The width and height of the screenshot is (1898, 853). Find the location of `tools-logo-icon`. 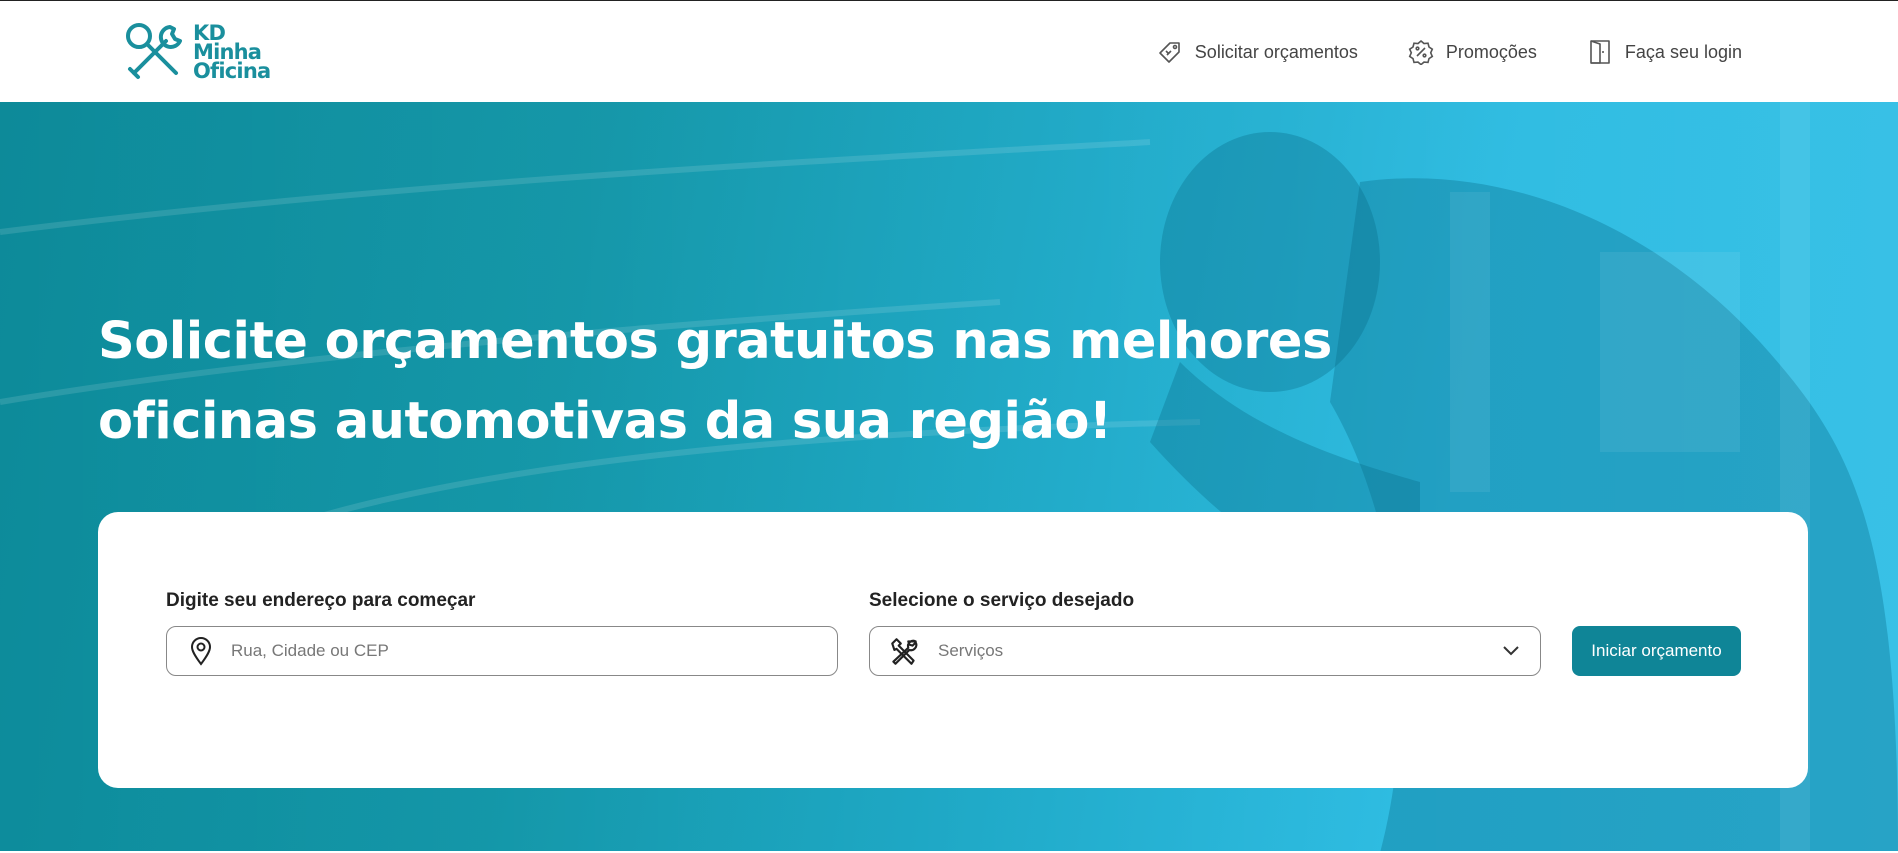

tools-logo-icon is located at coordinates (154, 51).